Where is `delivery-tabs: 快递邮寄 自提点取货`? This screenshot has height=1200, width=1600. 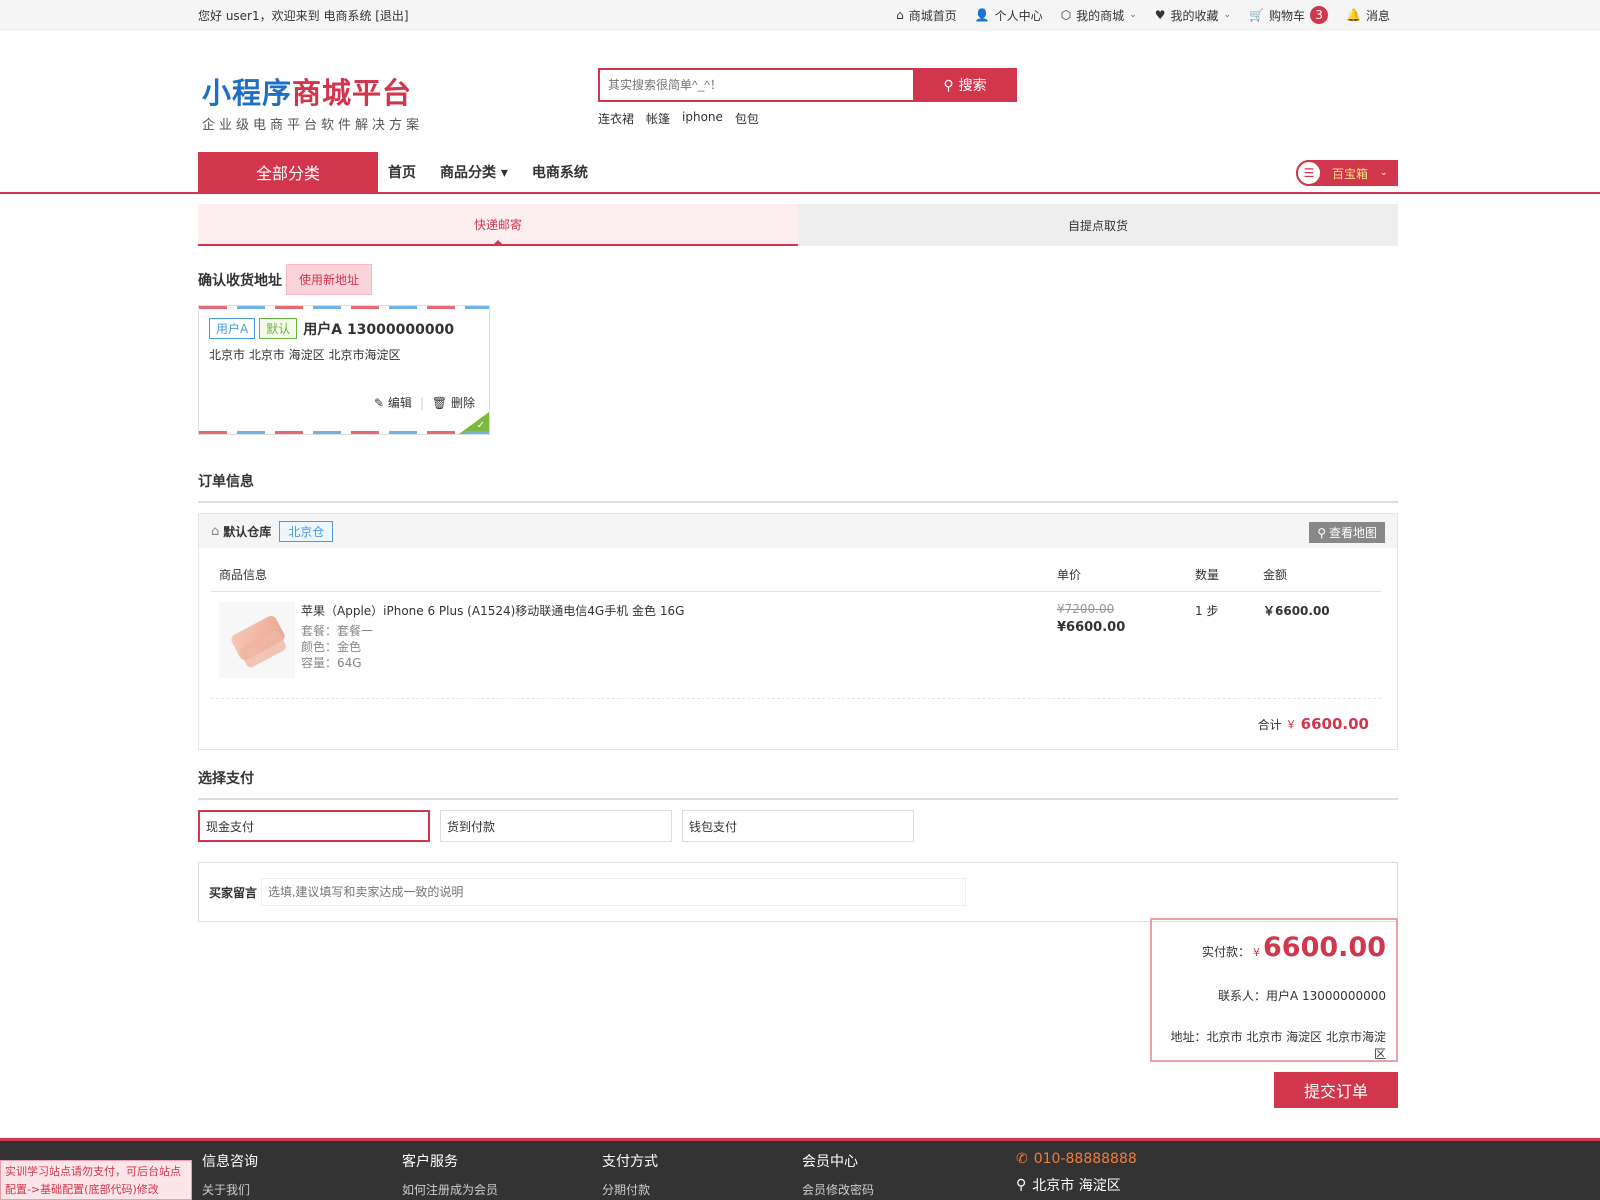
delivery-tabs: 快递邮寄 自提点取货 is located at coordinates (798, 225).